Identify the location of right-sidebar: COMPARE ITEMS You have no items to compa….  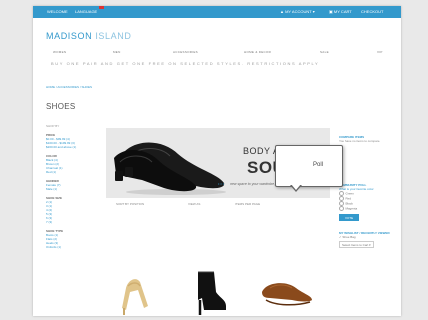
(367, 189).